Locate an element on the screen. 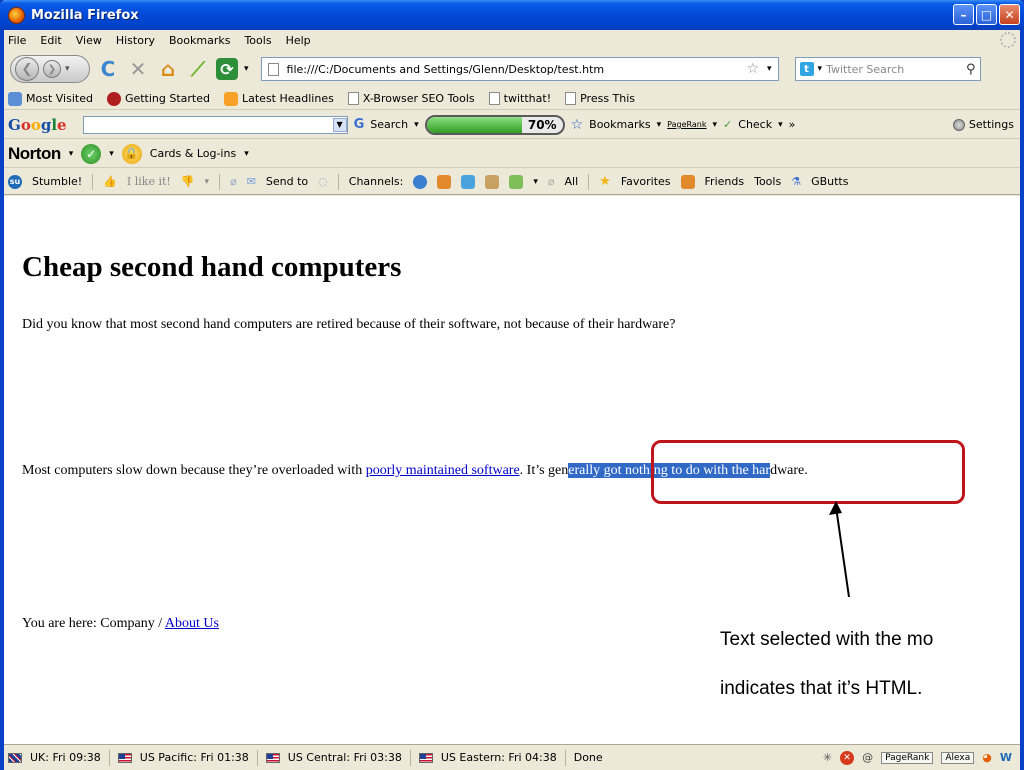 The height and width of the screenshot is (770, 1024). google-search-dropdown-icon: ▼ is located at coordinates (339, 124).